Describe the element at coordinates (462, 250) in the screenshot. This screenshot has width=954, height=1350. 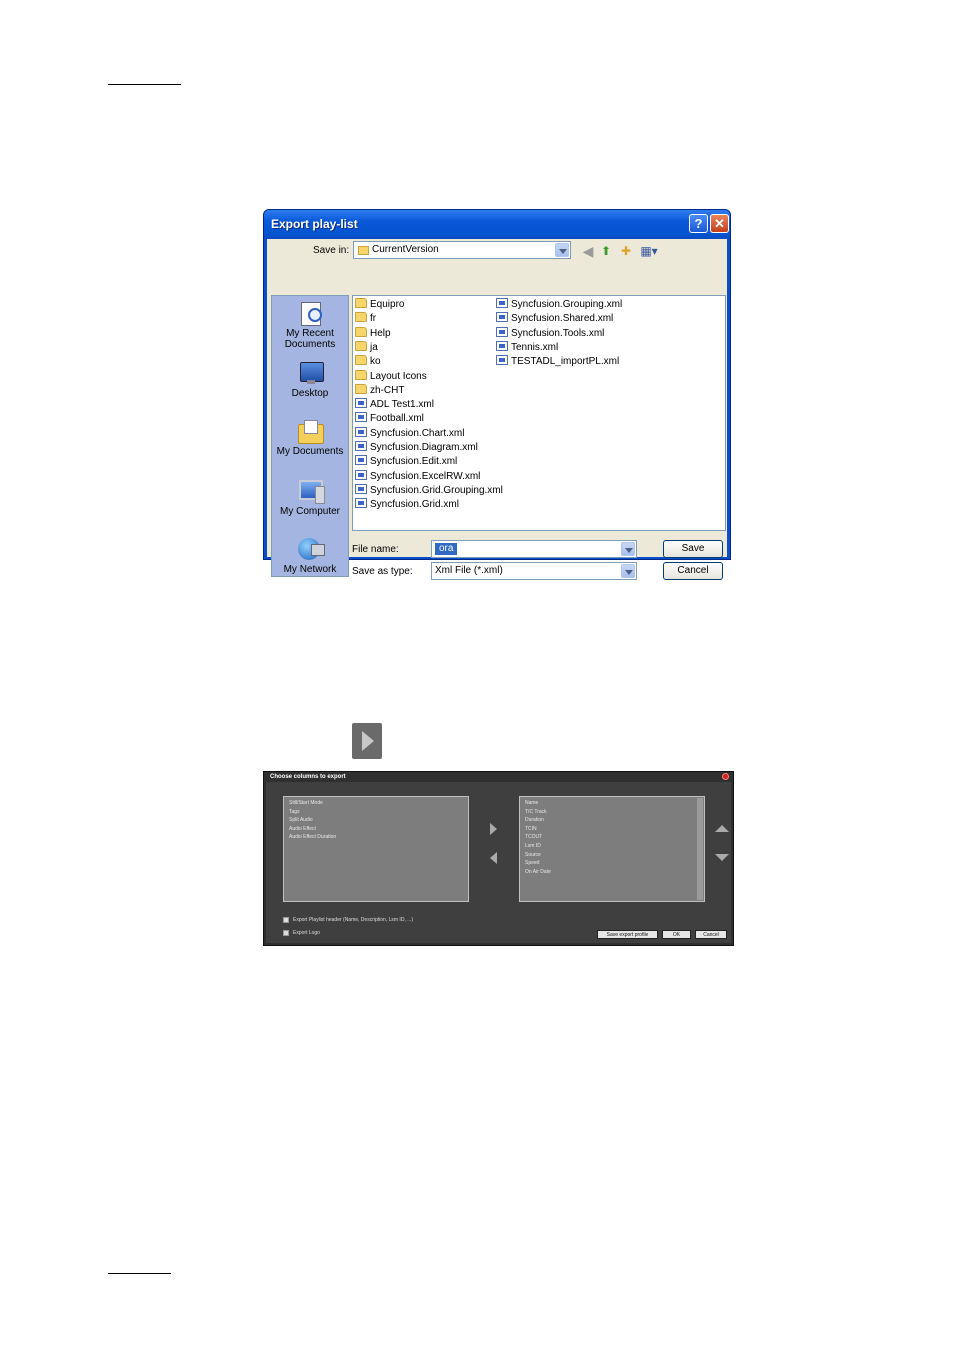
I see `save-in-combo: CurrentVersion` at that location.